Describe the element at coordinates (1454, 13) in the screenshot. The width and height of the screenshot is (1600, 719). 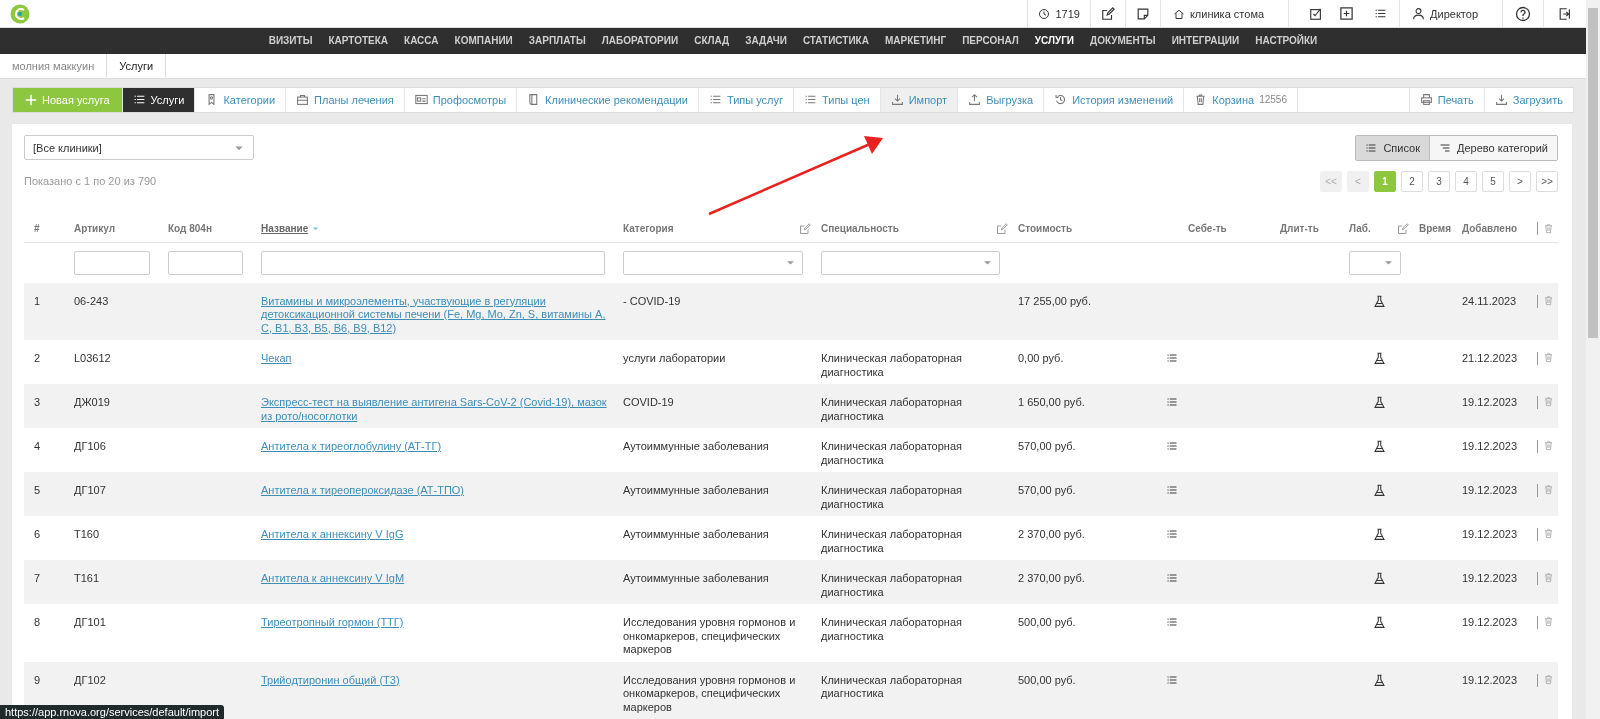
I see `user-name: Директор` at that location.